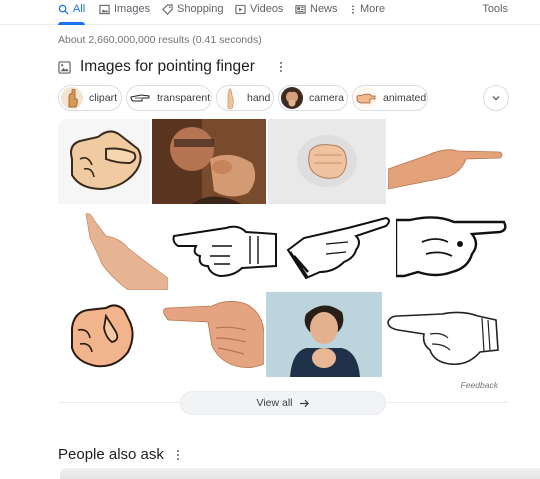 The width and height of the screenshot is (540, 479). I want to click on images-section-header: Images for pointing finger, so click(156, 67).